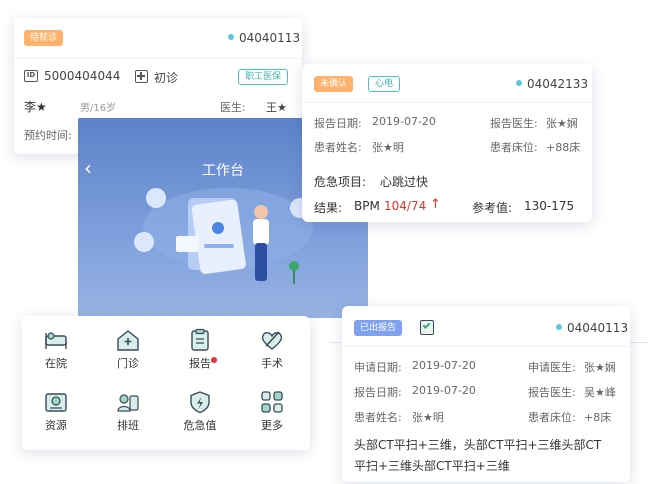 Image resolution: width=650 pixels, height=484 pixels. What do you see at coordinates (200, 402) in the screenshot?
I see `critical-shield-icon` at bounding box center [200, 402].